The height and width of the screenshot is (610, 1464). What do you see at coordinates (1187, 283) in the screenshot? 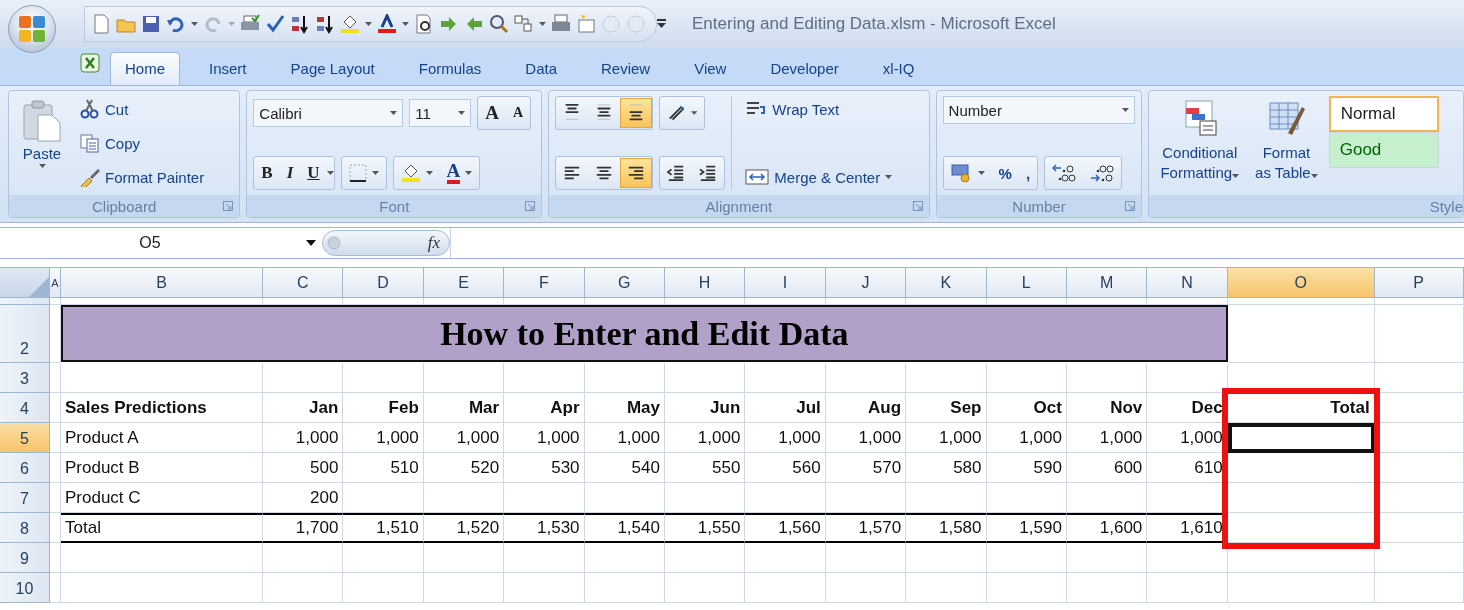
I see `column-header: N` at bounding box center [1187, 283].